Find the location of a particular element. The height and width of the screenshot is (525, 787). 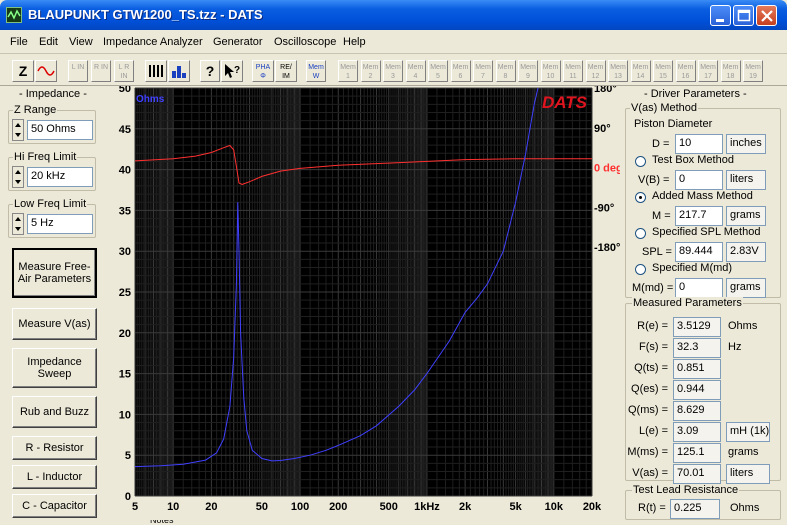

generator-mode-button is located at coordinates (46, 71).